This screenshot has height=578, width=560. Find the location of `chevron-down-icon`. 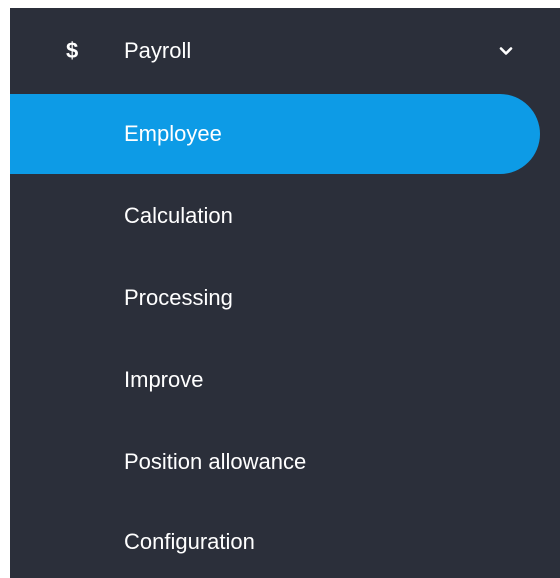

chevron-down-icon is located at coordinates (506, 51).